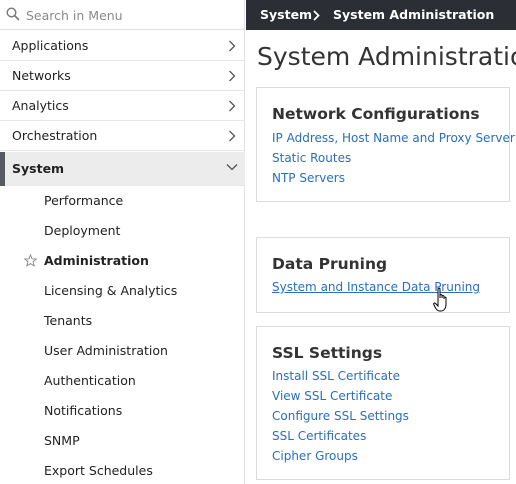 This screenshot has height=484, width=516. Describe the element at coordinates (311, 158) in the screenshot. I see `static-routes-link: Static Routes` at that location.